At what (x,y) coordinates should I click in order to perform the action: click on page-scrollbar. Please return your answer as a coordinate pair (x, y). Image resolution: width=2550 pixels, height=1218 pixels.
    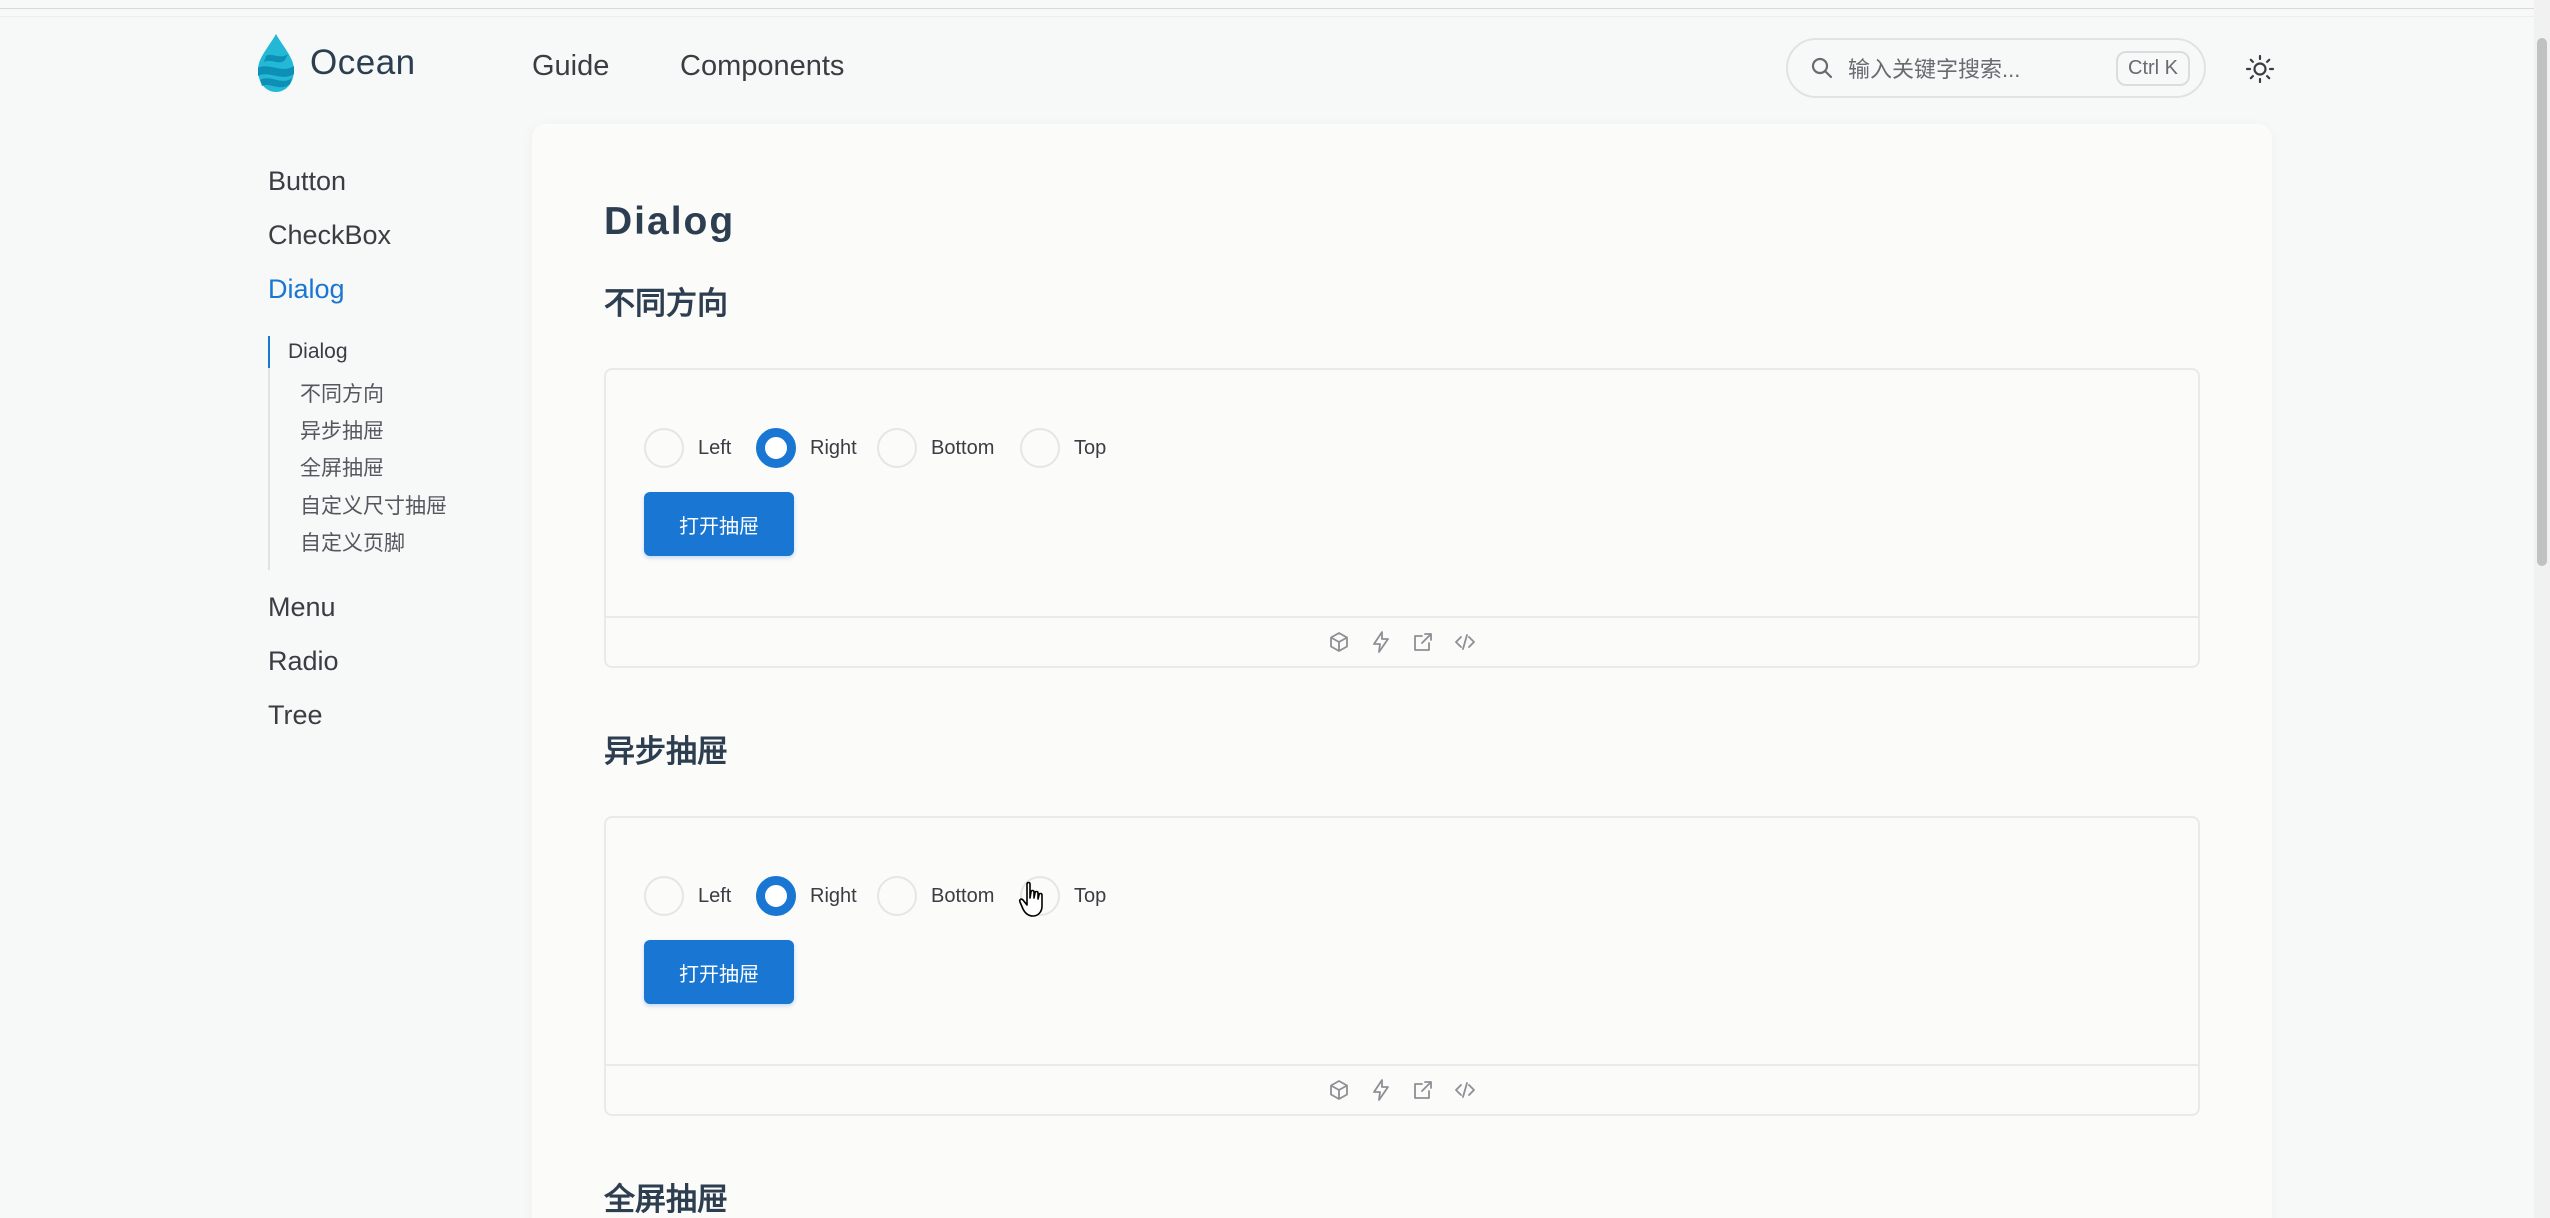
    Looking at the image, I should click on (2542, 609).